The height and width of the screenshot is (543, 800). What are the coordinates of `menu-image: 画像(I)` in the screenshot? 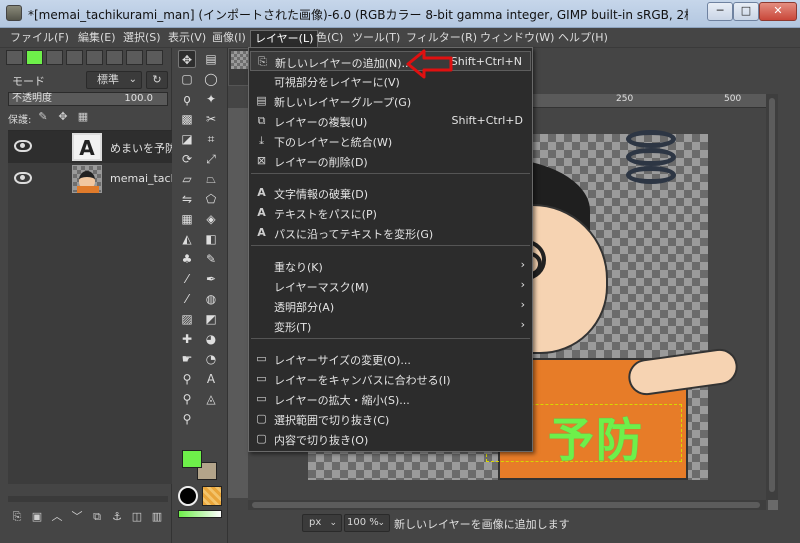 It's located at (229, 38).